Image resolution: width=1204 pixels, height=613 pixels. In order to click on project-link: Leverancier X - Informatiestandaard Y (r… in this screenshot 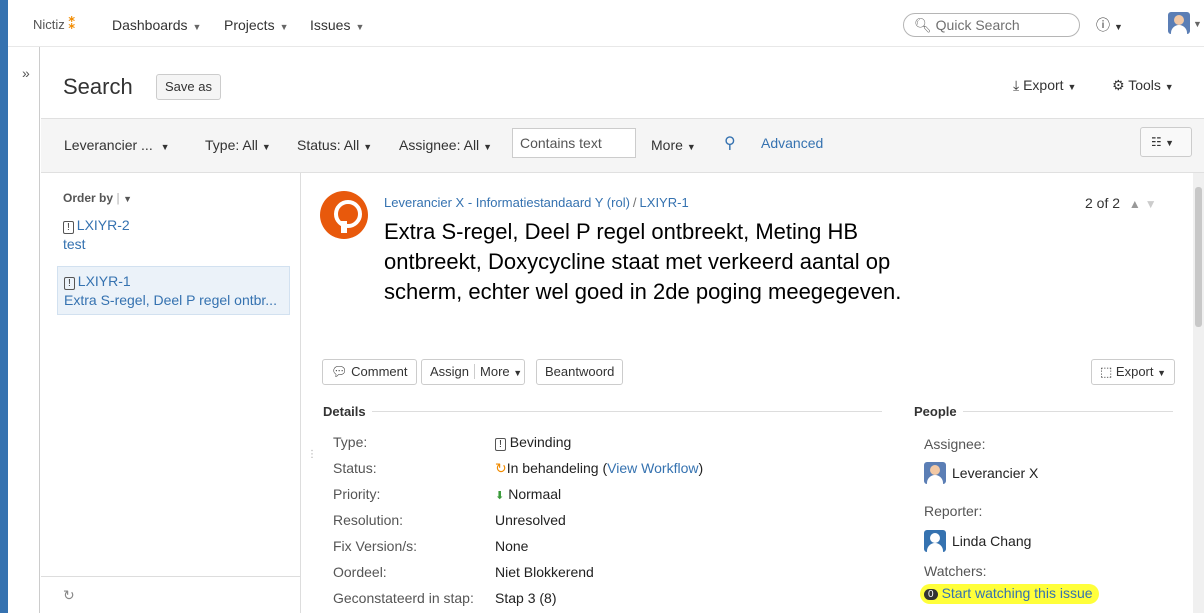, I will do `click(507, 202)`.